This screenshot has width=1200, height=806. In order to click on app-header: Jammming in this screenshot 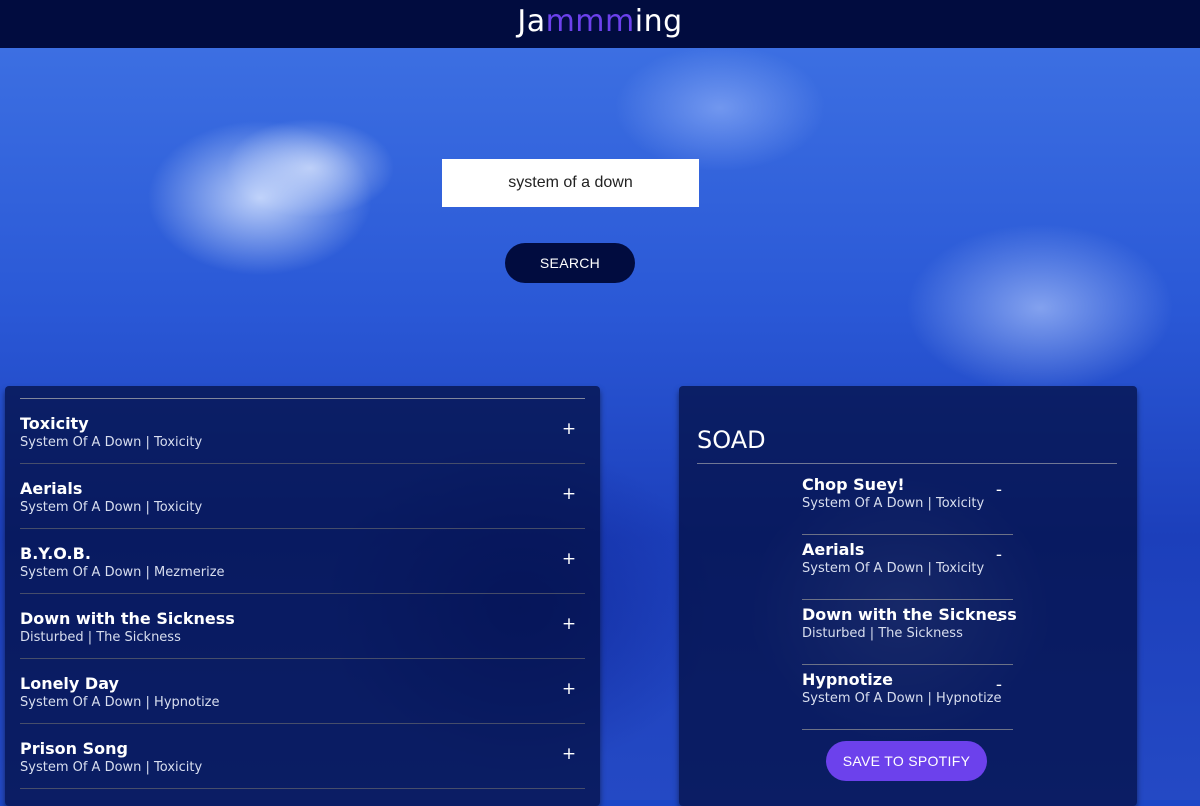, I will do `click(600, 24)`.